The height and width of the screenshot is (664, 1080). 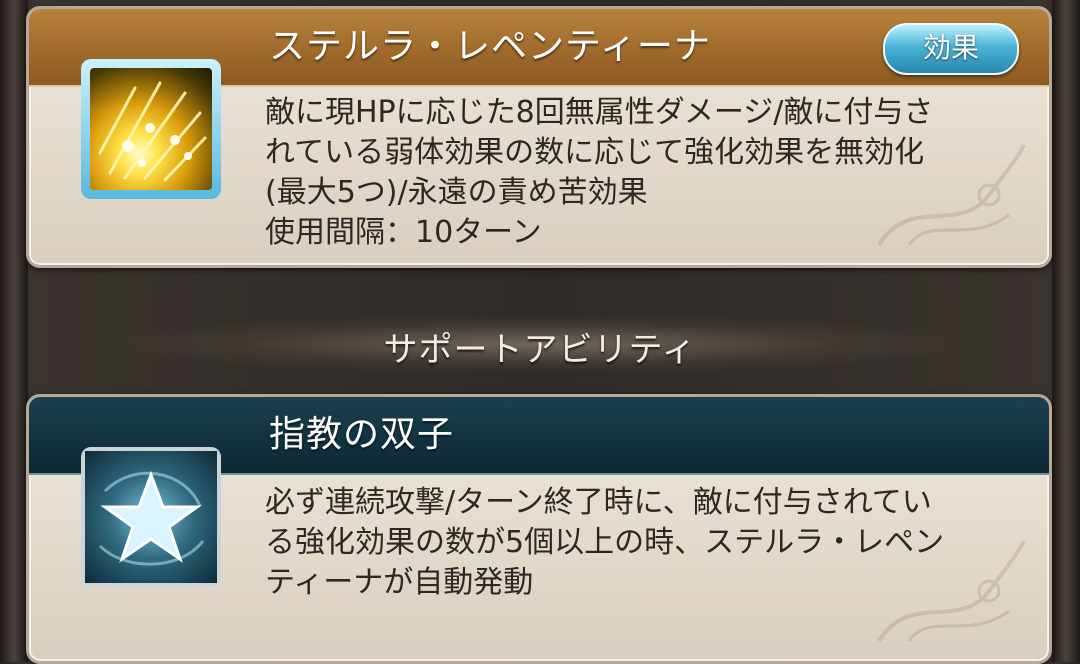 I want to click on star-icon, so click(x=151, y=517).